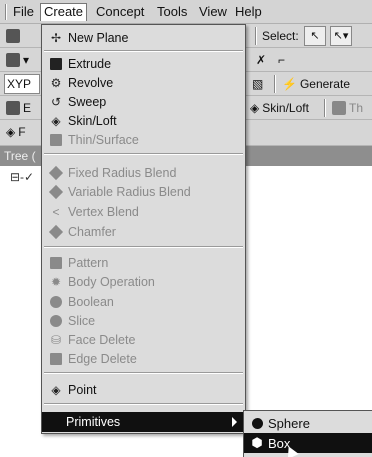 The image size is (372, 457). I want to click on document-icon, so click(13, 36).